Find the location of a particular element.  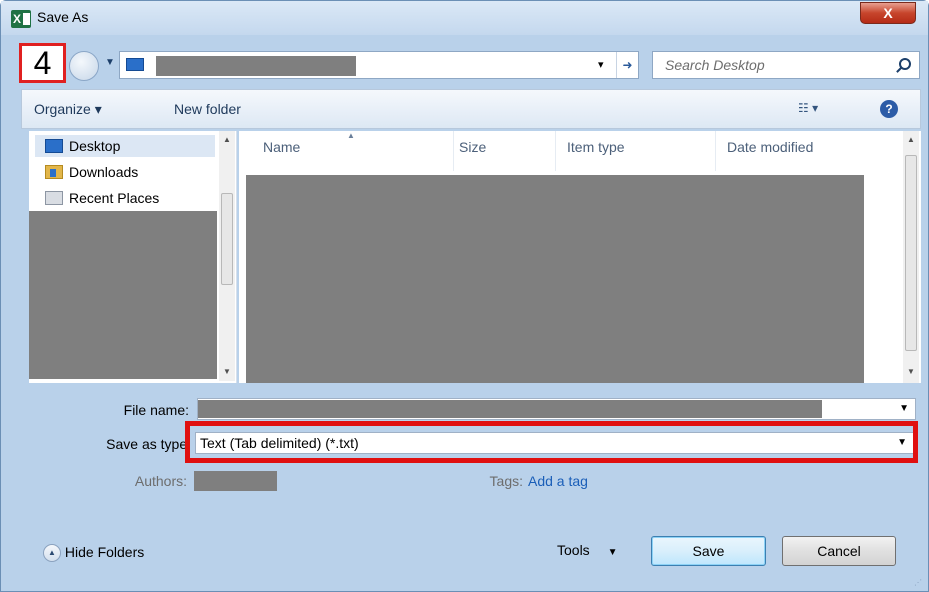

nav-item-label: Downloads is located at coordinates (104, 172).